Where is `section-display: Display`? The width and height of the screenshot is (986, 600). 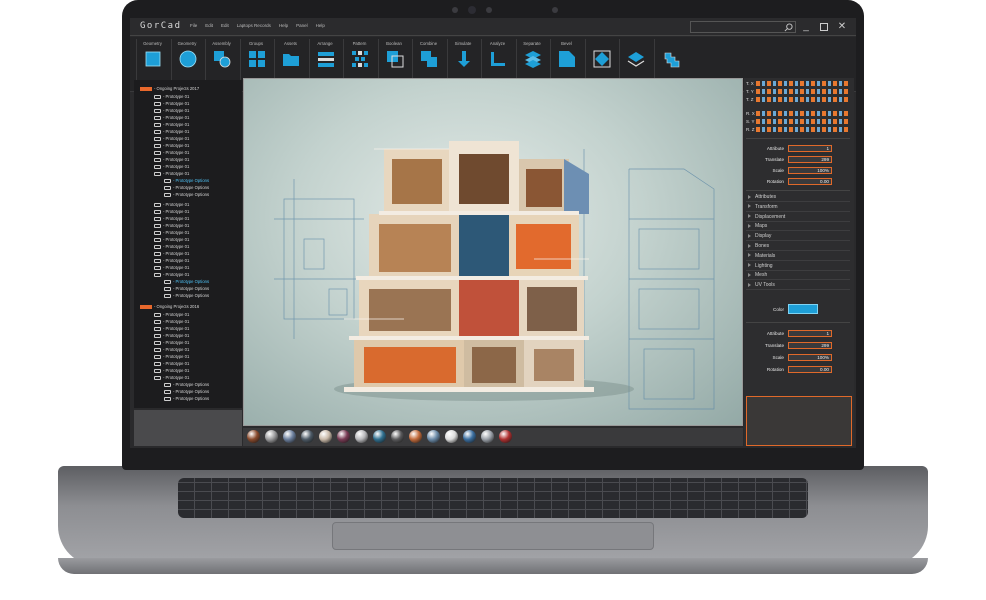 section-display: Display is located at coordinates (798, 237).